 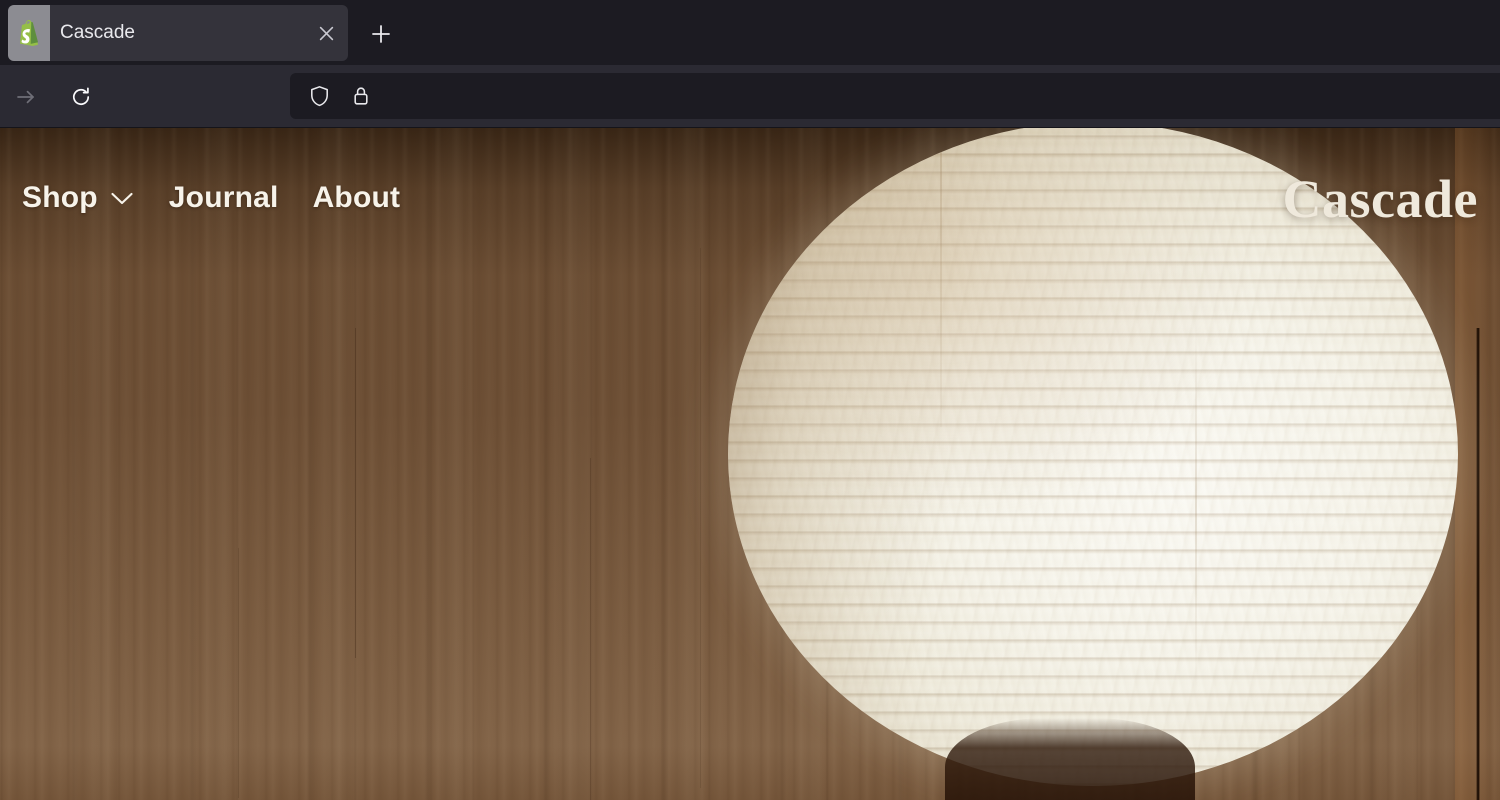 What do you see at coordinates (60, 197) in the screenshot?
I see `nav-label-shop: Shop` at bounding box center [60, 197].